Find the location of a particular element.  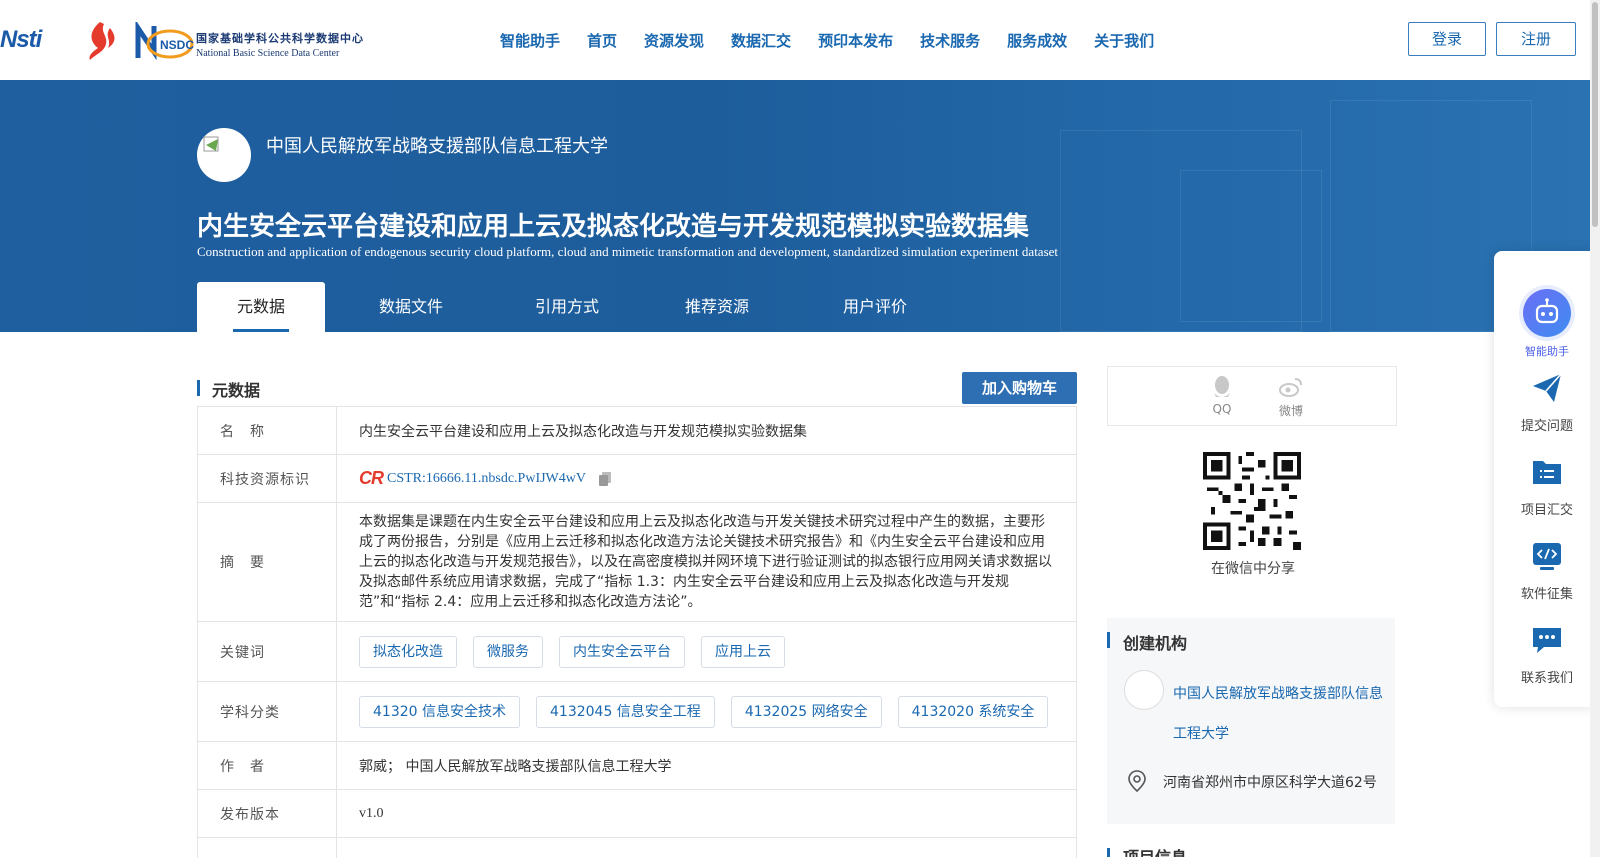

floating-tool-panel: 智能助手 提交问题 项目汇交 软件征集 联系我们 is located at coordinates (1547, 479).